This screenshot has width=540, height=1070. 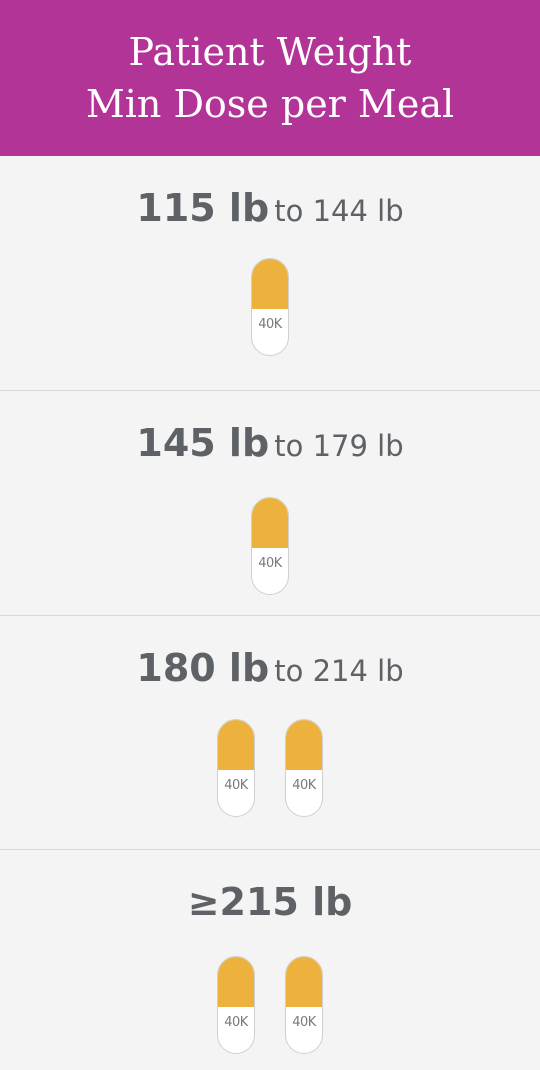 I want to click on weight-max: to 214 lb, so click(x=339, y=671).